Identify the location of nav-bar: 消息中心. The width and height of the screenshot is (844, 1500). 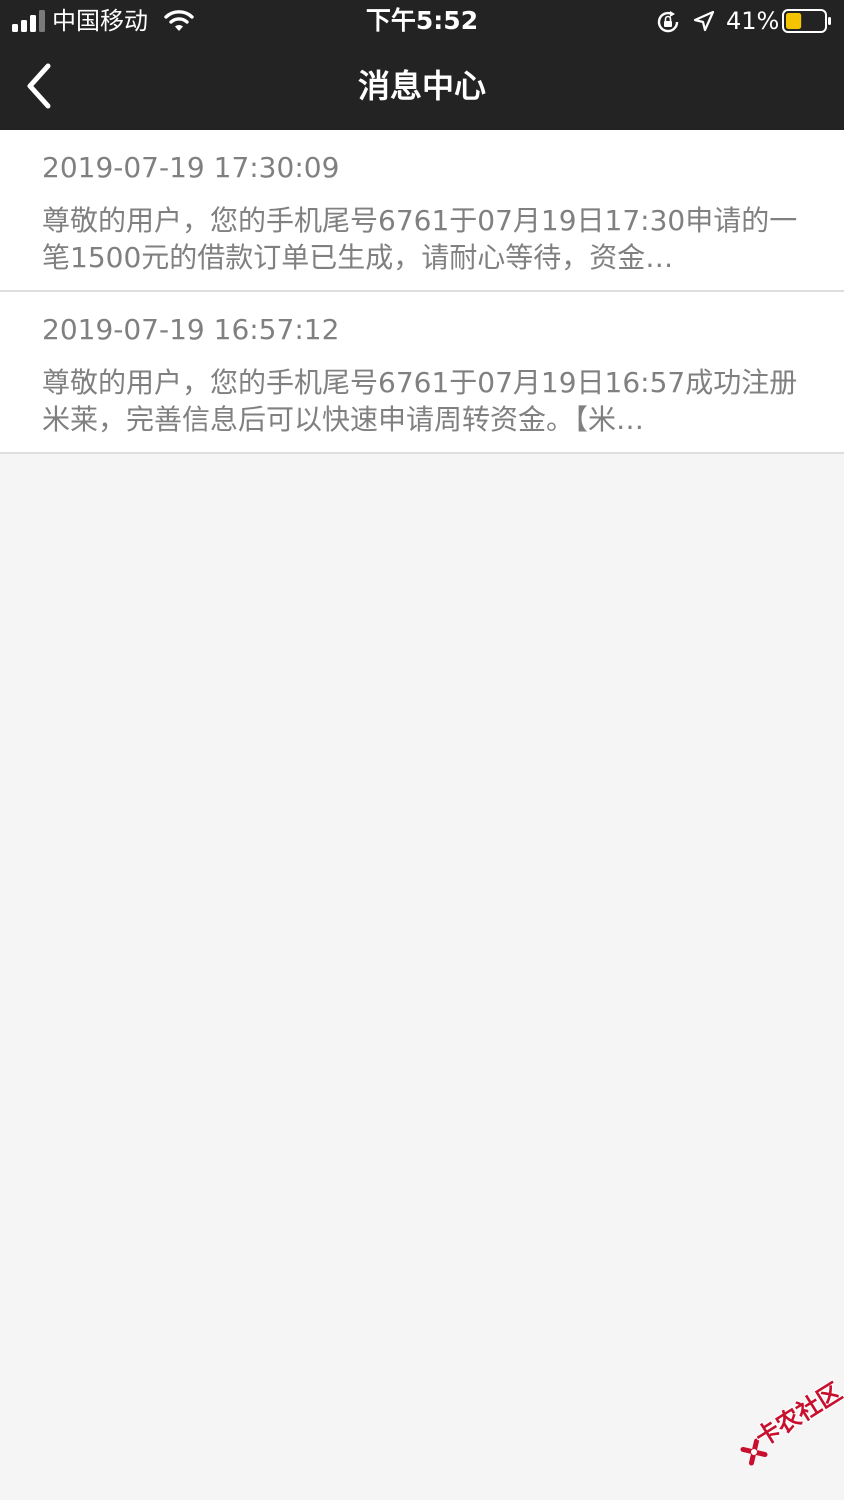
(422, 87).